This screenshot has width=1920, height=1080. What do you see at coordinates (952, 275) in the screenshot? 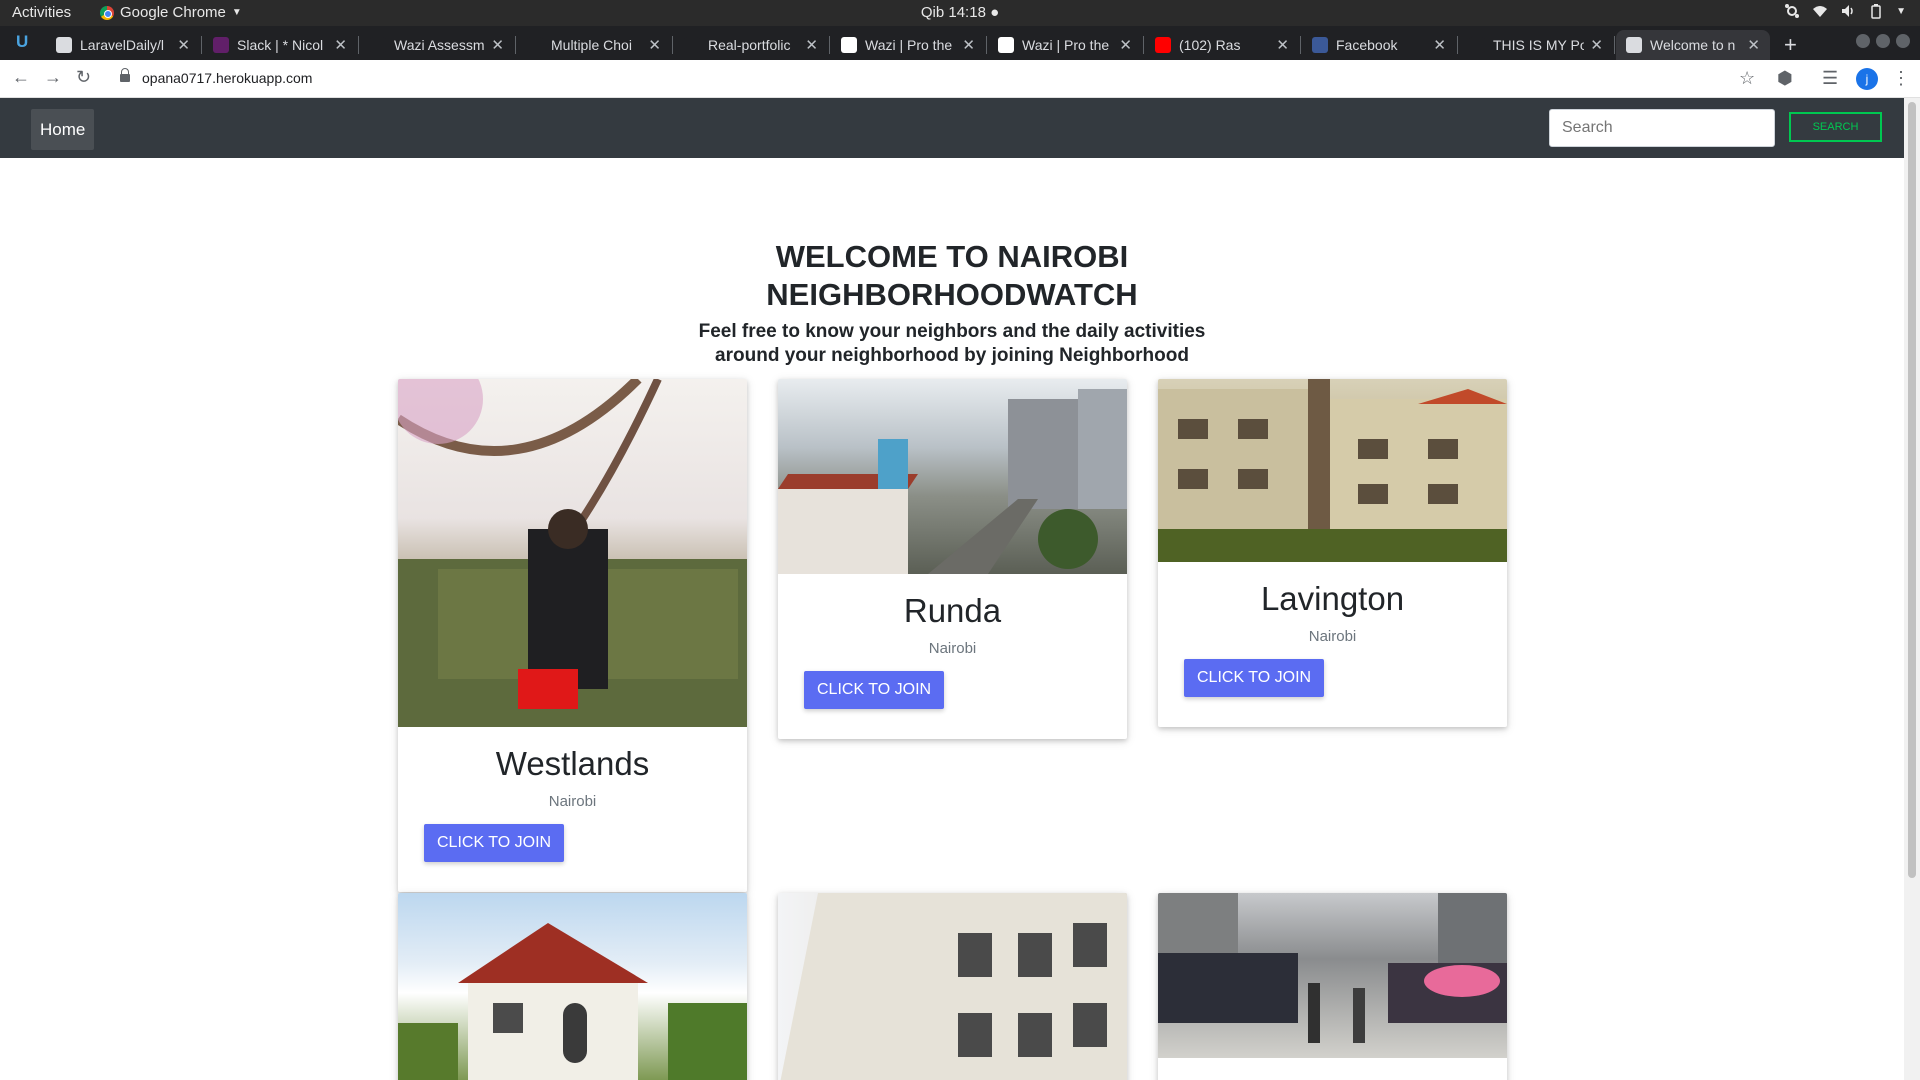
I see `page-title: WELCOME TO NAIROBI NEIGHBORHOODWATCH` at bounding box center [952, 275].